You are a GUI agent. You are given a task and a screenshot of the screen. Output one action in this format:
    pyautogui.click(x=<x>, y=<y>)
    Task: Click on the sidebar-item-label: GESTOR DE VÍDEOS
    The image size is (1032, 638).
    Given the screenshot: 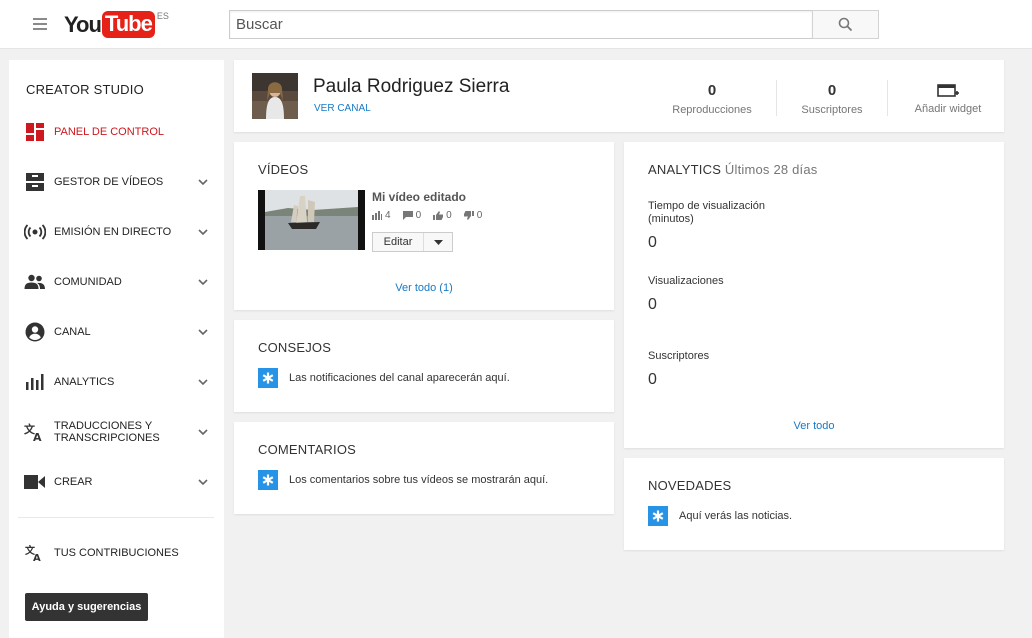 What is the action you would take?
    pyautogui.click(x=109, y=182)
    